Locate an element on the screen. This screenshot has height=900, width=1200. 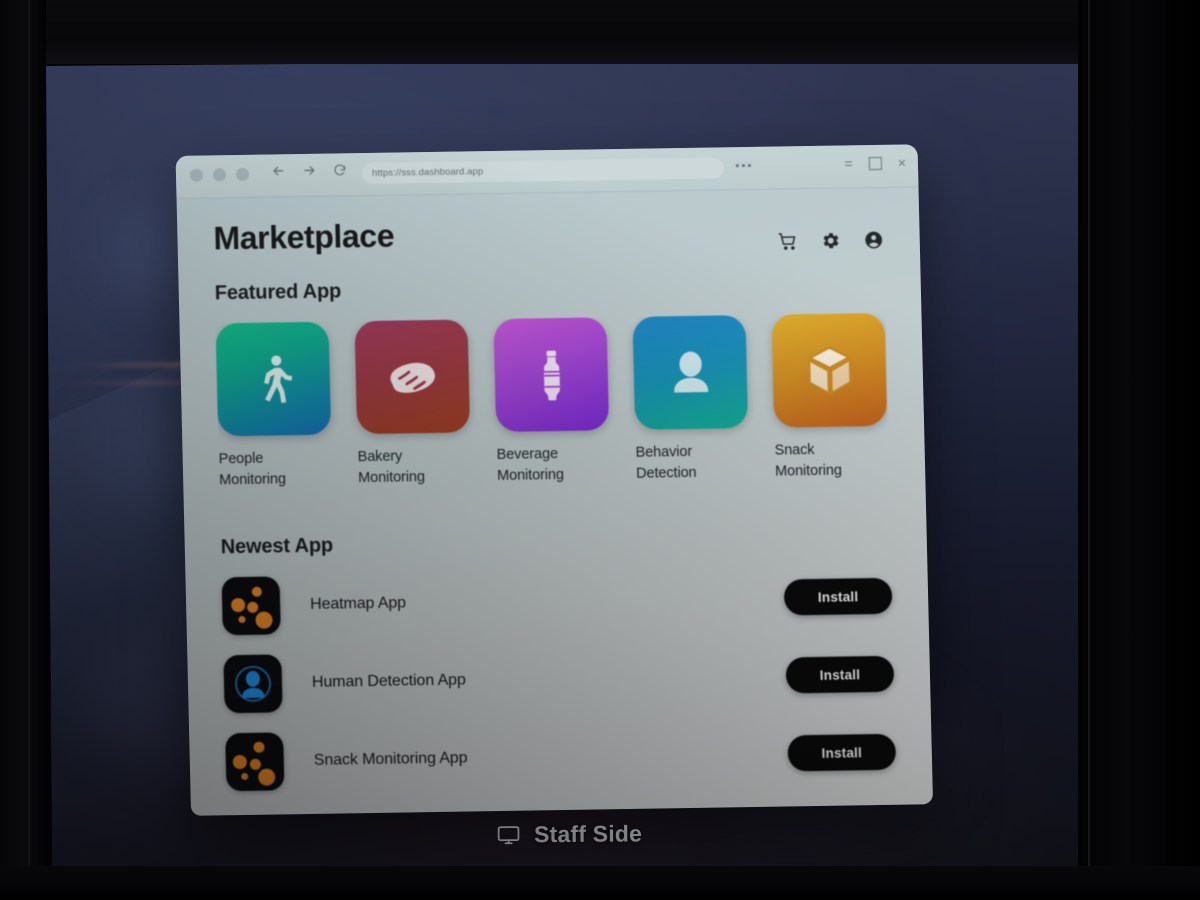
zoom-dot is located at coordinates (242, 174).